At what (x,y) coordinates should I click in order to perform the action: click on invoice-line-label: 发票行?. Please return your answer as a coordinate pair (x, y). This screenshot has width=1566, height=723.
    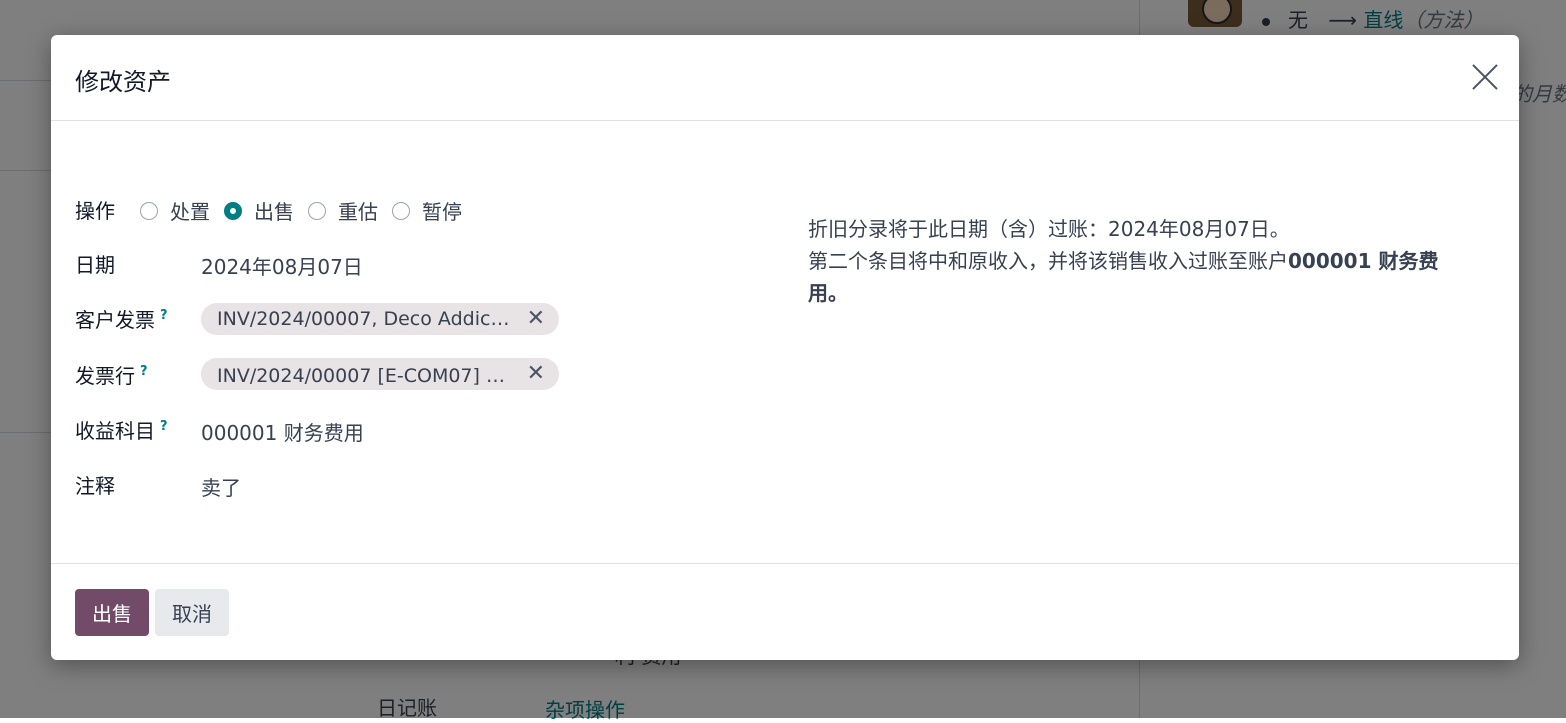
    Looking at the image, I should click on (111, 376).